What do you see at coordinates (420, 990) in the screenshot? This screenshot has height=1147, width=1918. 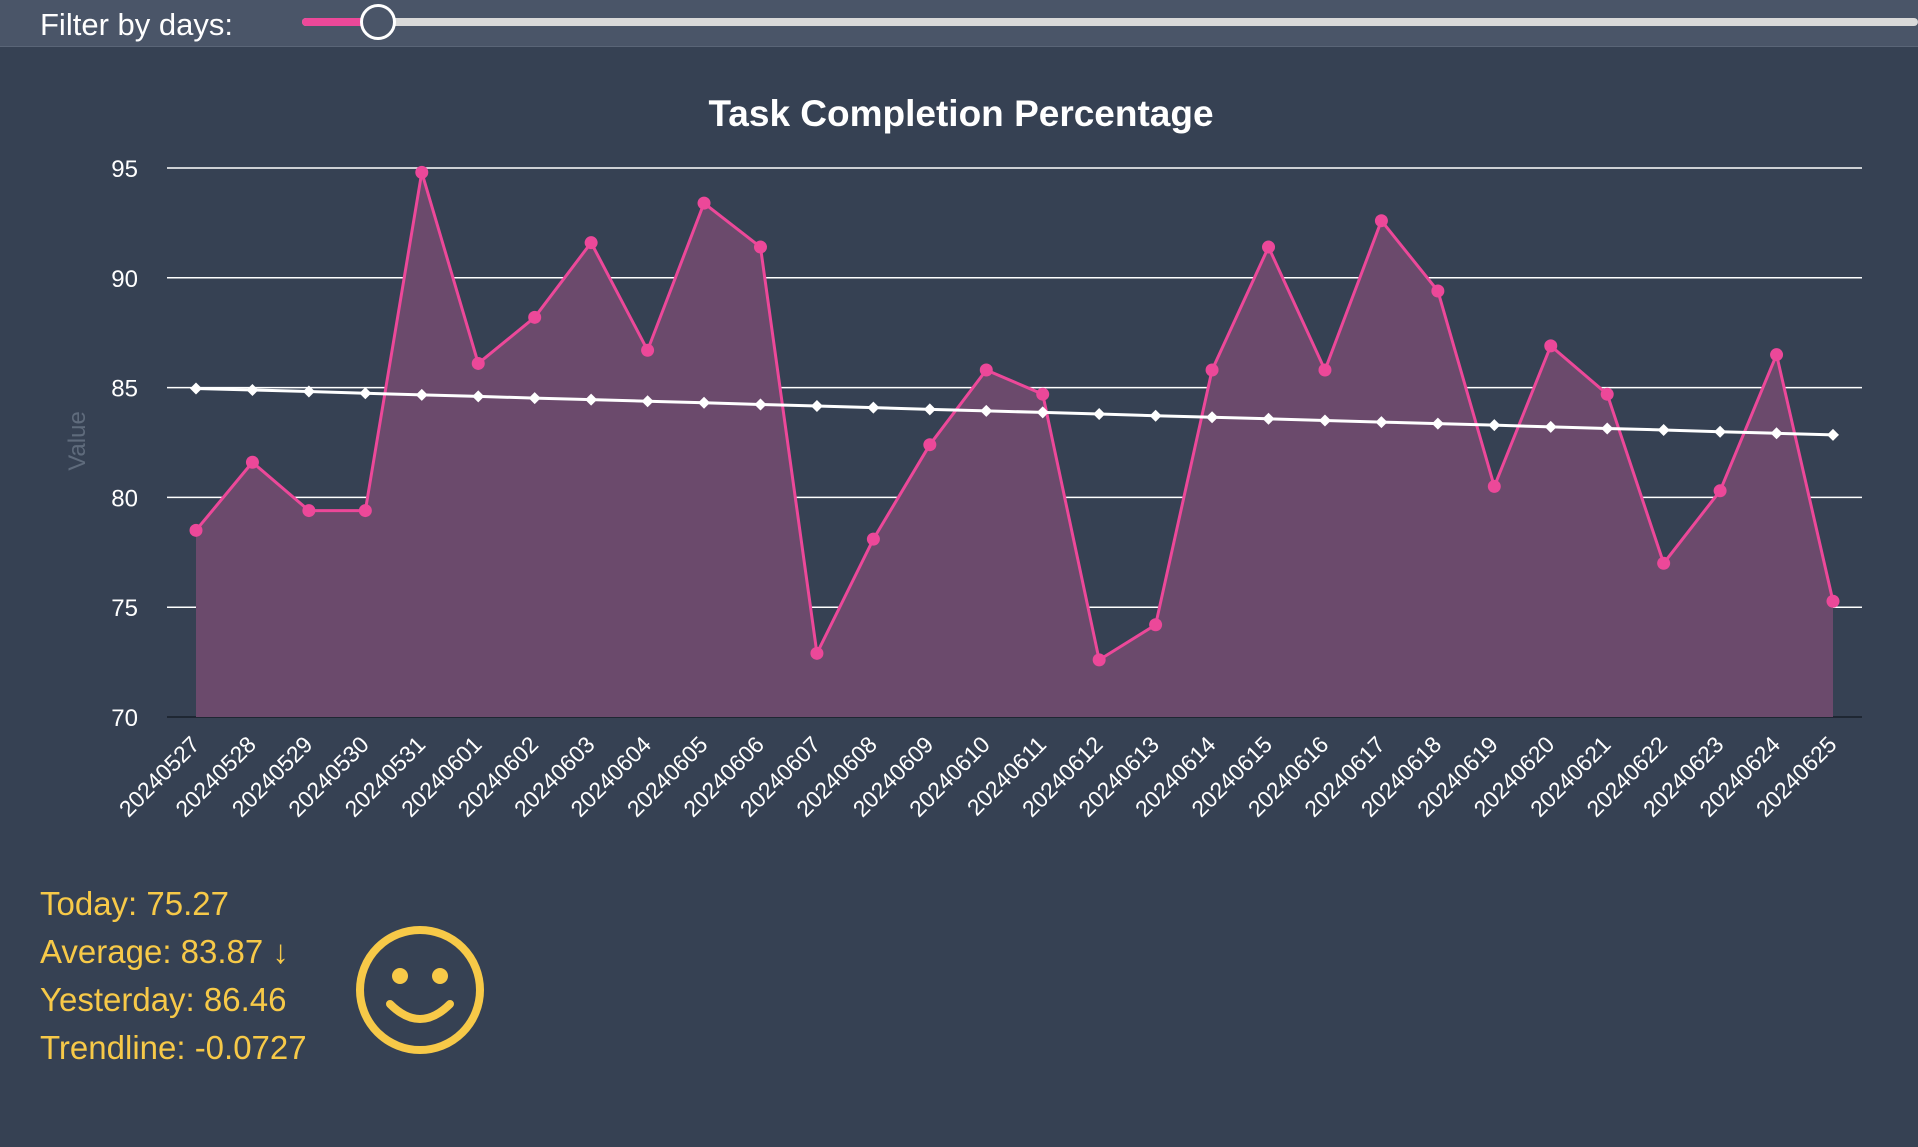 I see `smiley-face-icon` at bounding box center [420, 990].